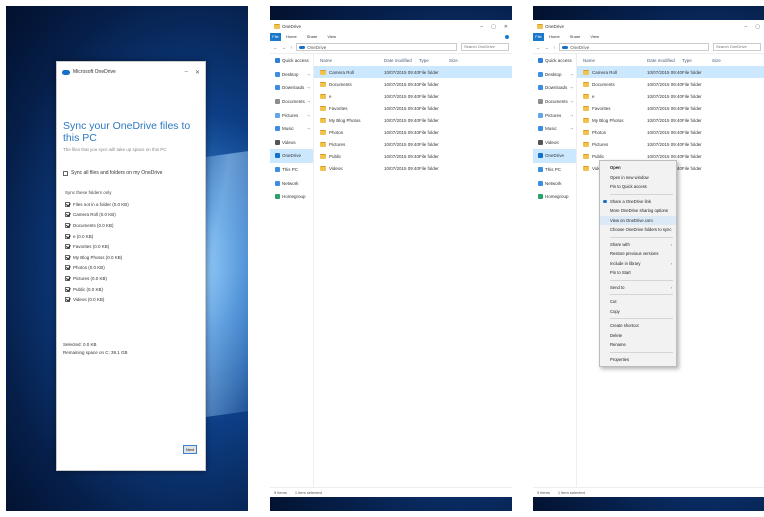  What do you see at coordinates (638, 273) in the screenshot?
I see `menu-item-pin-to-start: Pin to Start` at bounding box center [638, 273].